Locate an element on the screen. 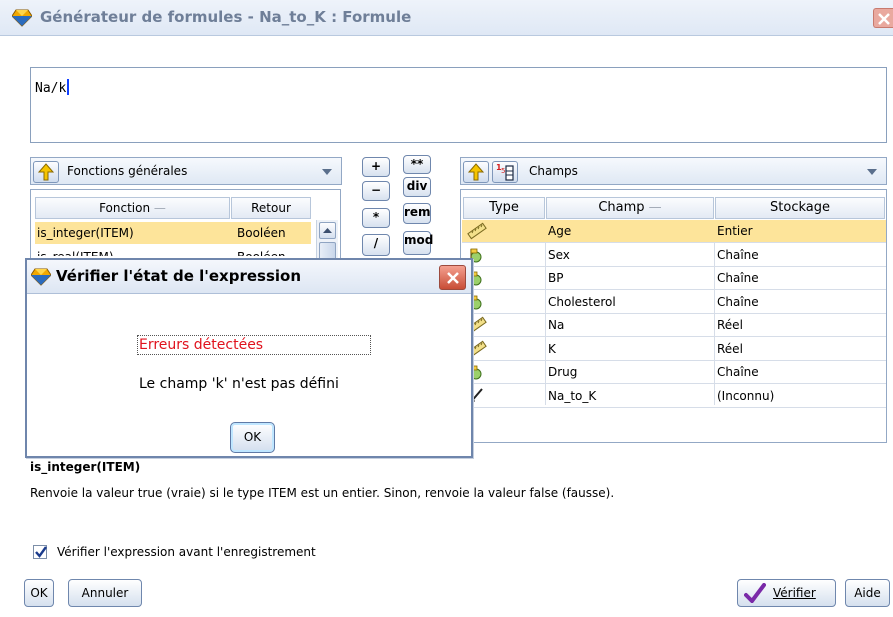 The image size is (893, 617). check-button-label: Vérifier is located at coordinates (794, 593).